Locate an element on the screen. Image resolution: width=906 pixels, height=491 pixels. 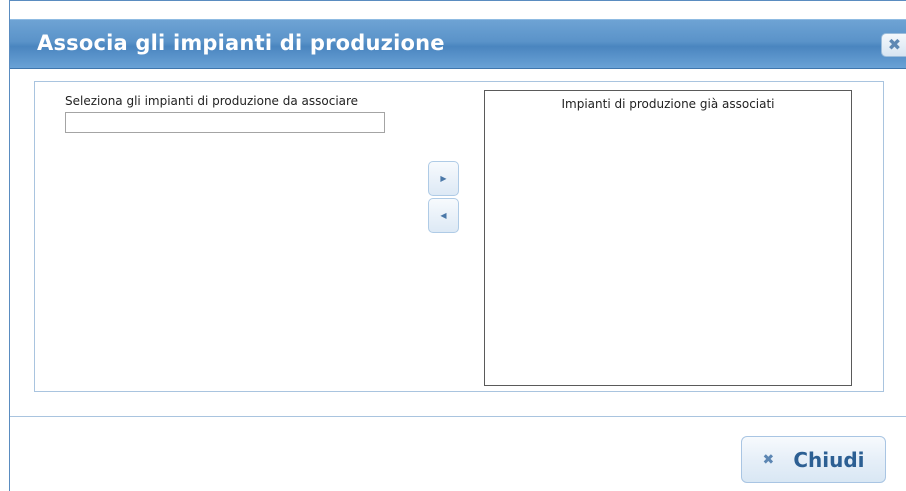
remove-selected-button: ◀ is located at coordinates (443, 215).